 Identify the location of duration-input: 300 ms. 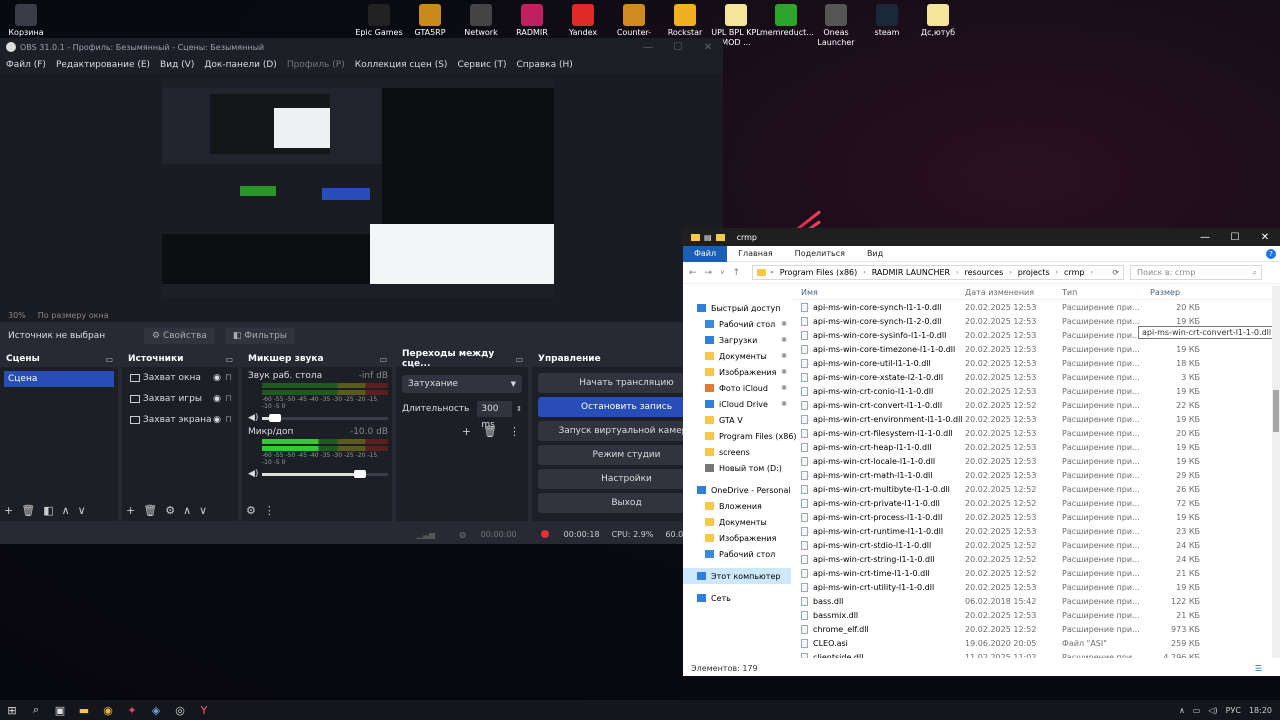
(495, 415).